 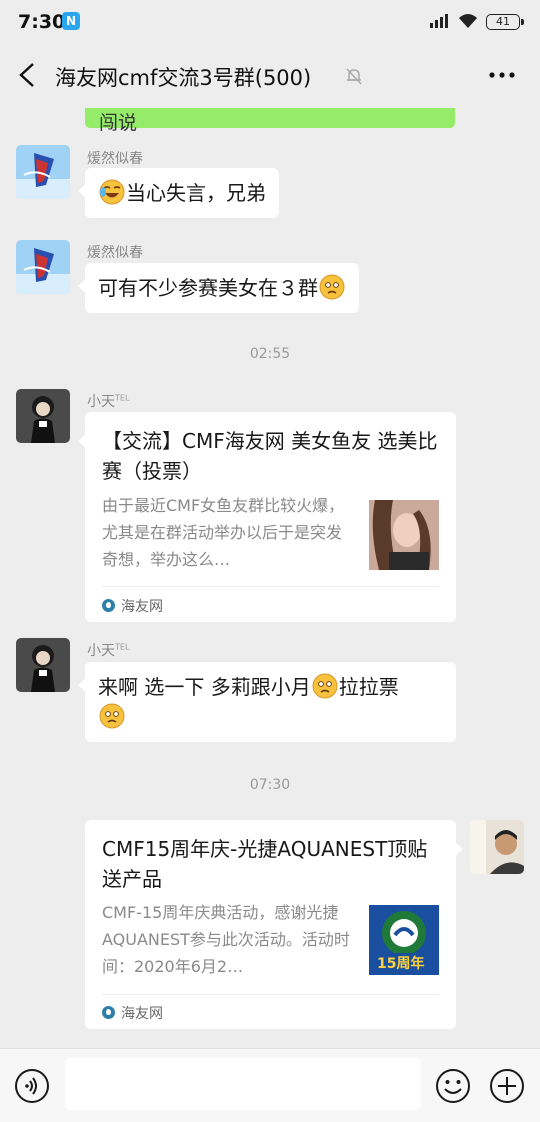 What do you see at coordinates (502, 75) in the screenshot?
I see `more-options-icon` at bounding box center [502, 75].